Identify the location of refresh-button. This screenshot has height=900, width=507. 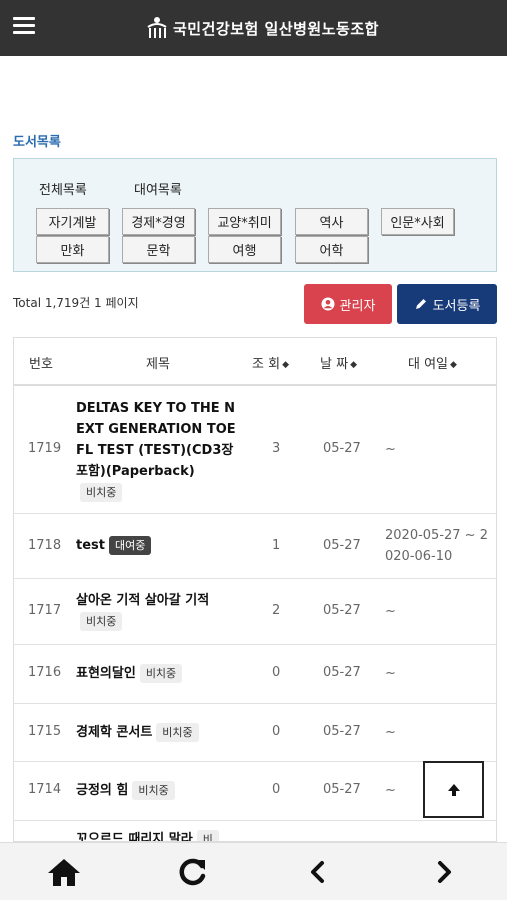
(192, 872).